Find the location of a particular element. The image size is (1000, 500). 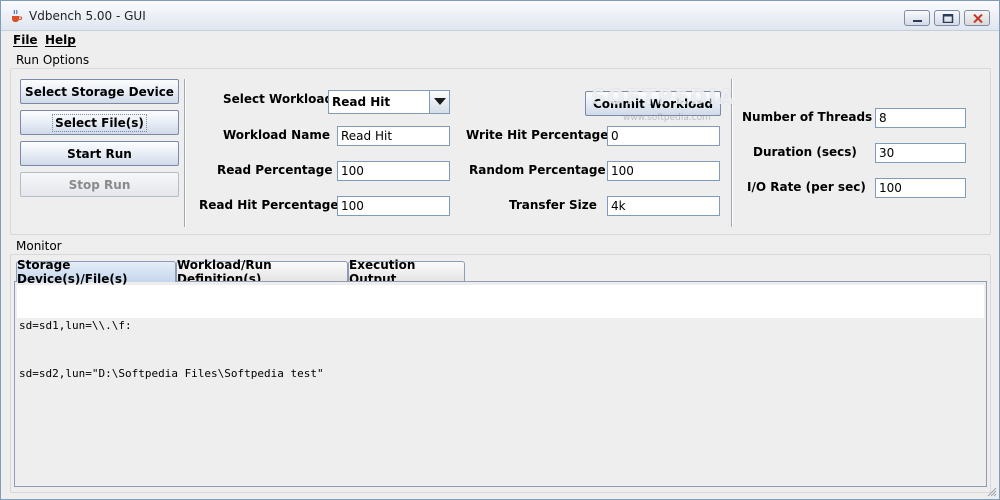

select-files-label: Select File(s) is located at coordinates (99, 122).